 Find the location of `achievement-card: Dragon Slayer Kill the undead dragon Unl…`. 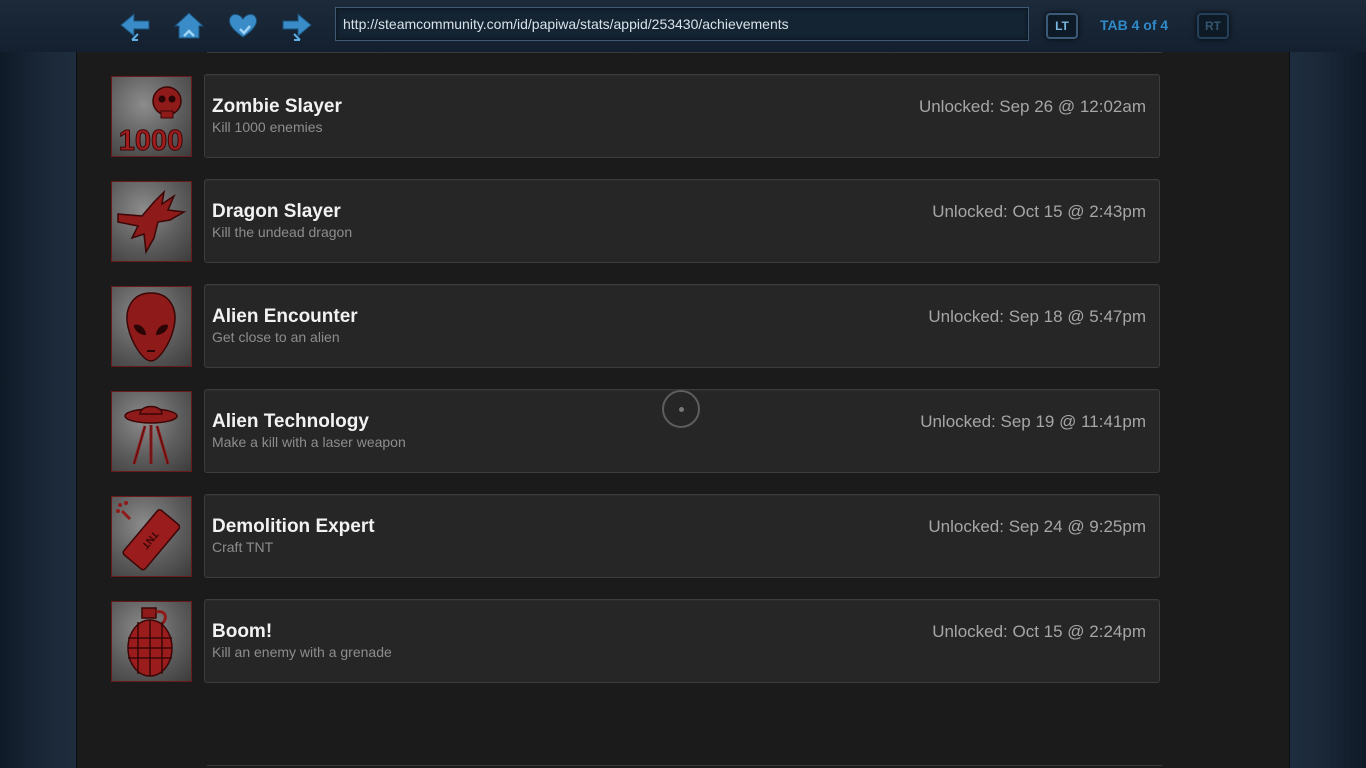

achievement-card: Dragon Slayer Kill the undead dragon Unl… is located at coordinates (682, 221).